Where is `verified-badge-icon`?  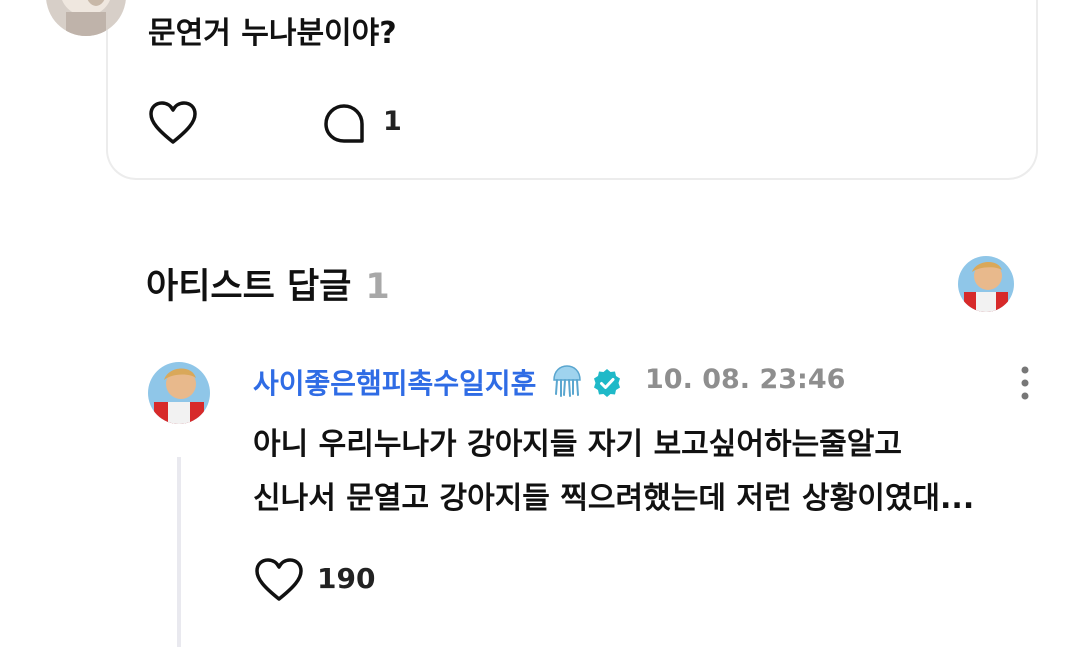 verified-badge-icon is located at coordinates (607, 383).